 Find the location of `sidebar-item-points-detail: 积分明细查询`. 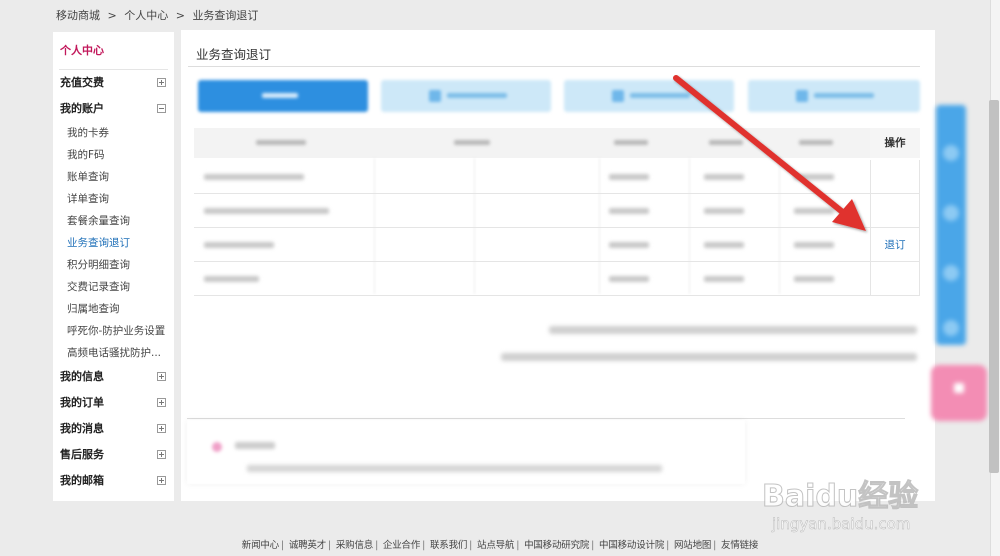

sidebar-item-points-detail: 积分明细查询 is located at coordinates (113, 265).